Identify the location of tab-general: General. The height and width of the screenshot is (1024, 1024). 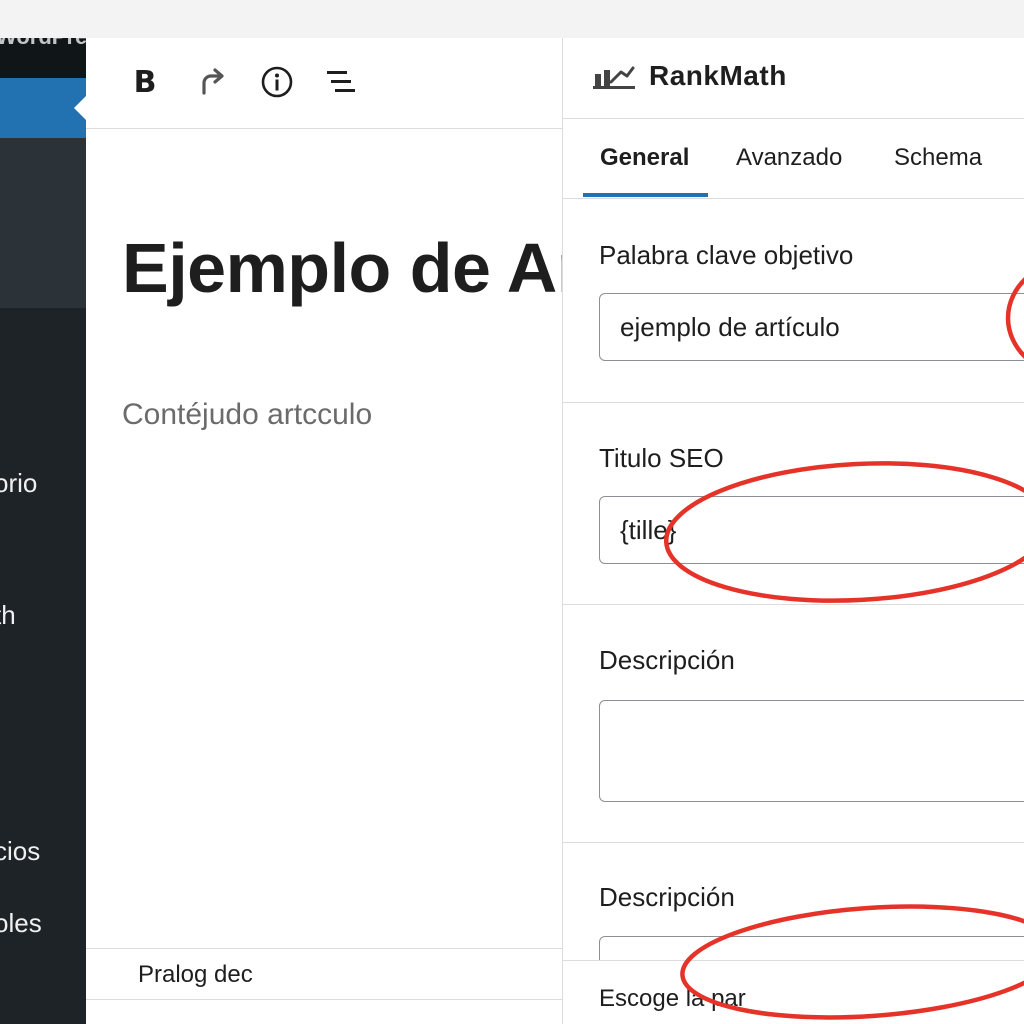
(644, 158).